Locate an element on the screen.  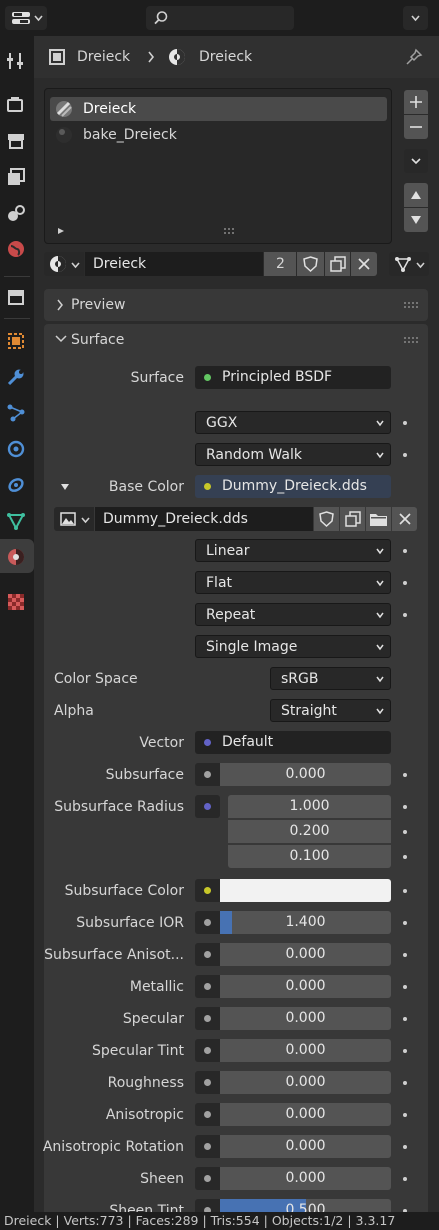
unlink-material-button is located at coordinates (364, 264).